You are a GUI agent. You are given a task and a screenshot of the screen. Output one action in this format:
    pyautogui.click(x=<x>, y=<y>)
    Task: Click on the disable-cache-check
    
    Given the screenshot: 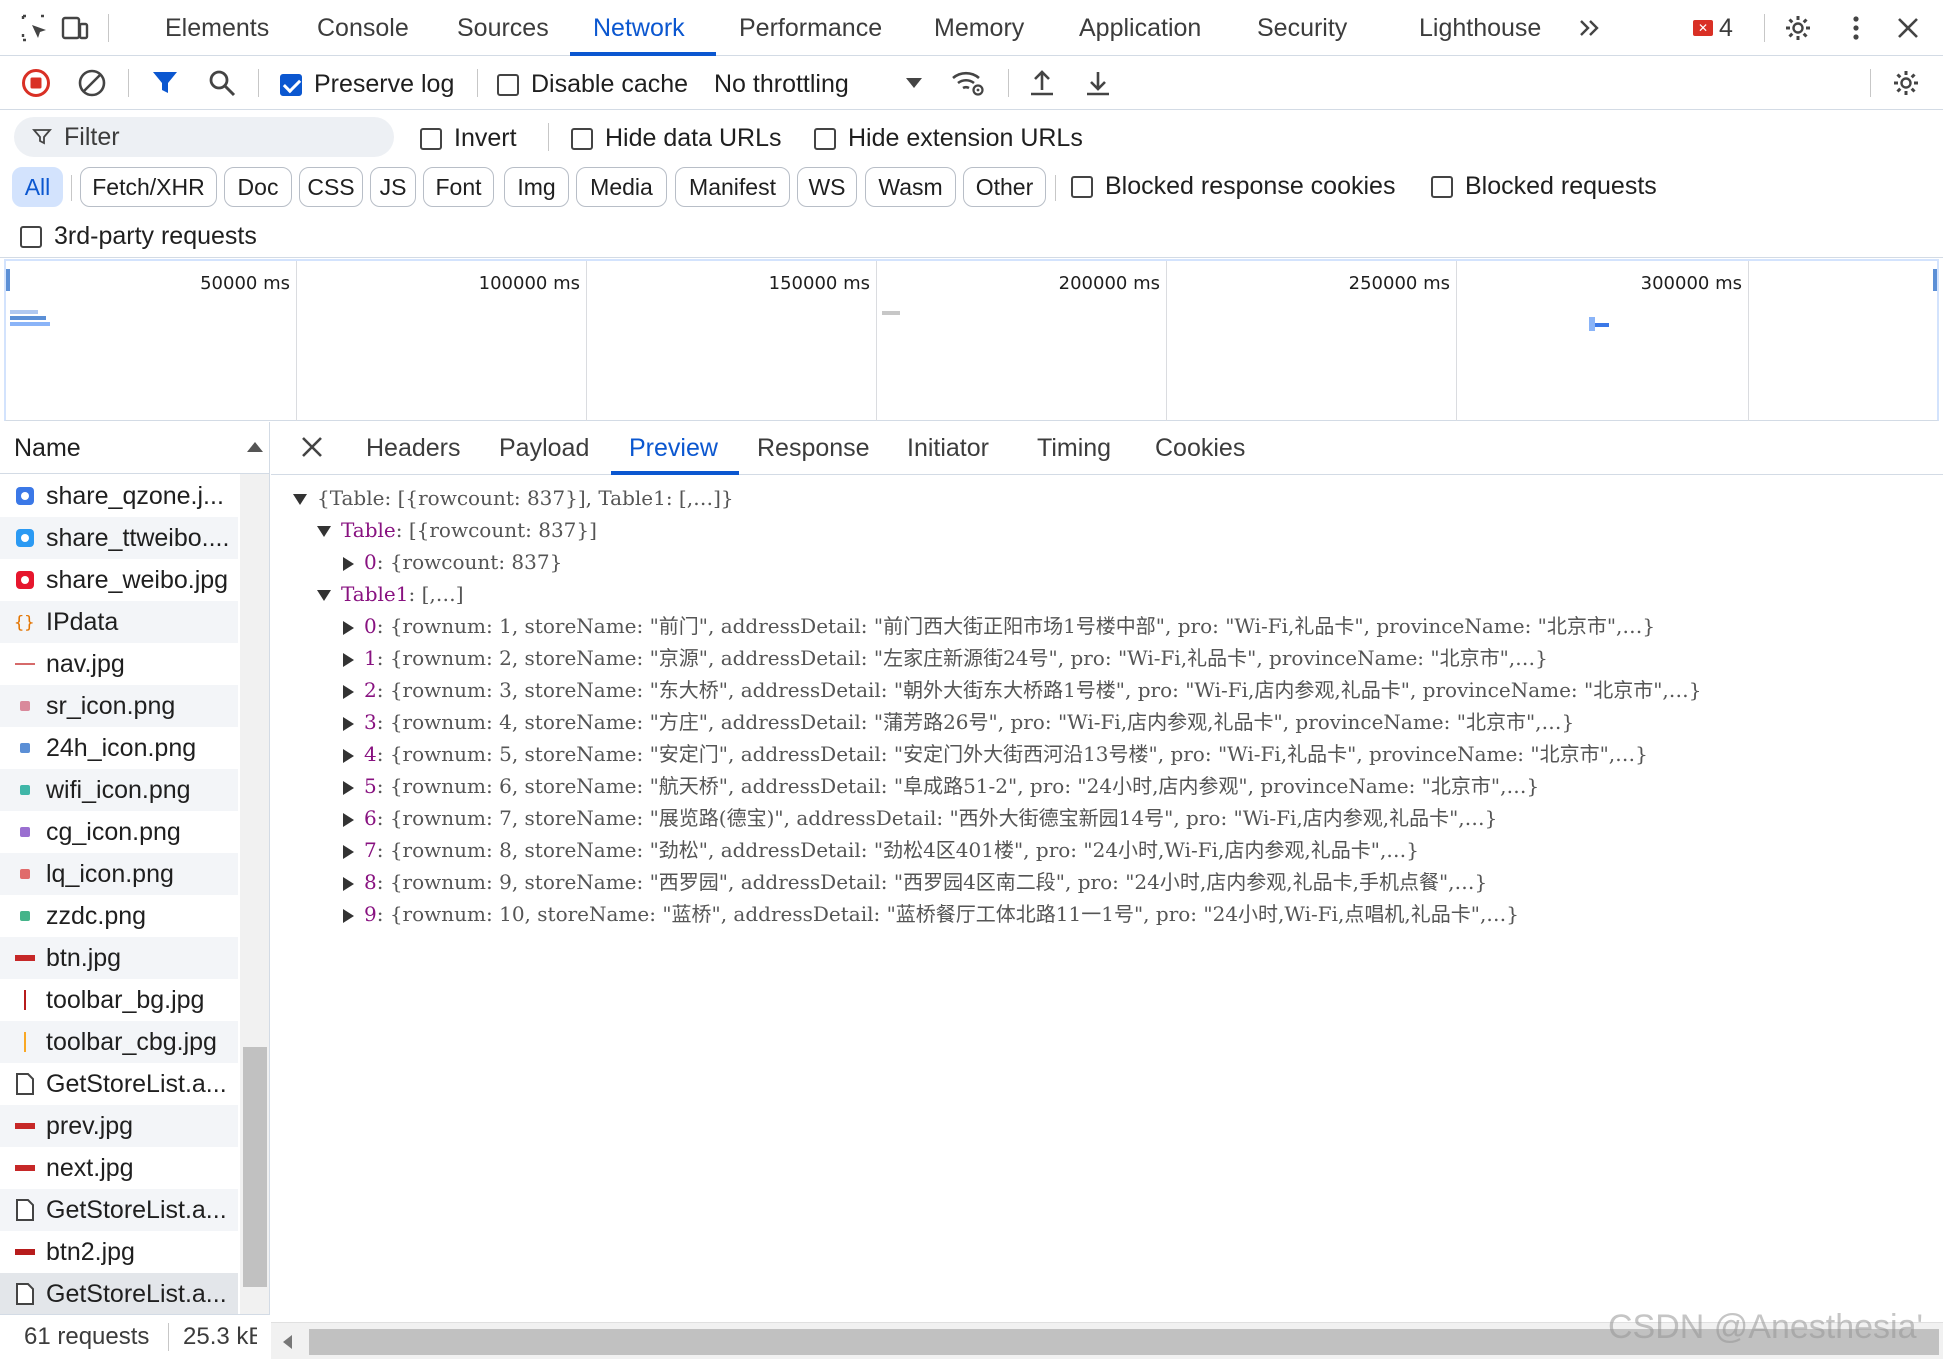 What is the action you would take?
    pyautogui.click(x=508, y=84)
    